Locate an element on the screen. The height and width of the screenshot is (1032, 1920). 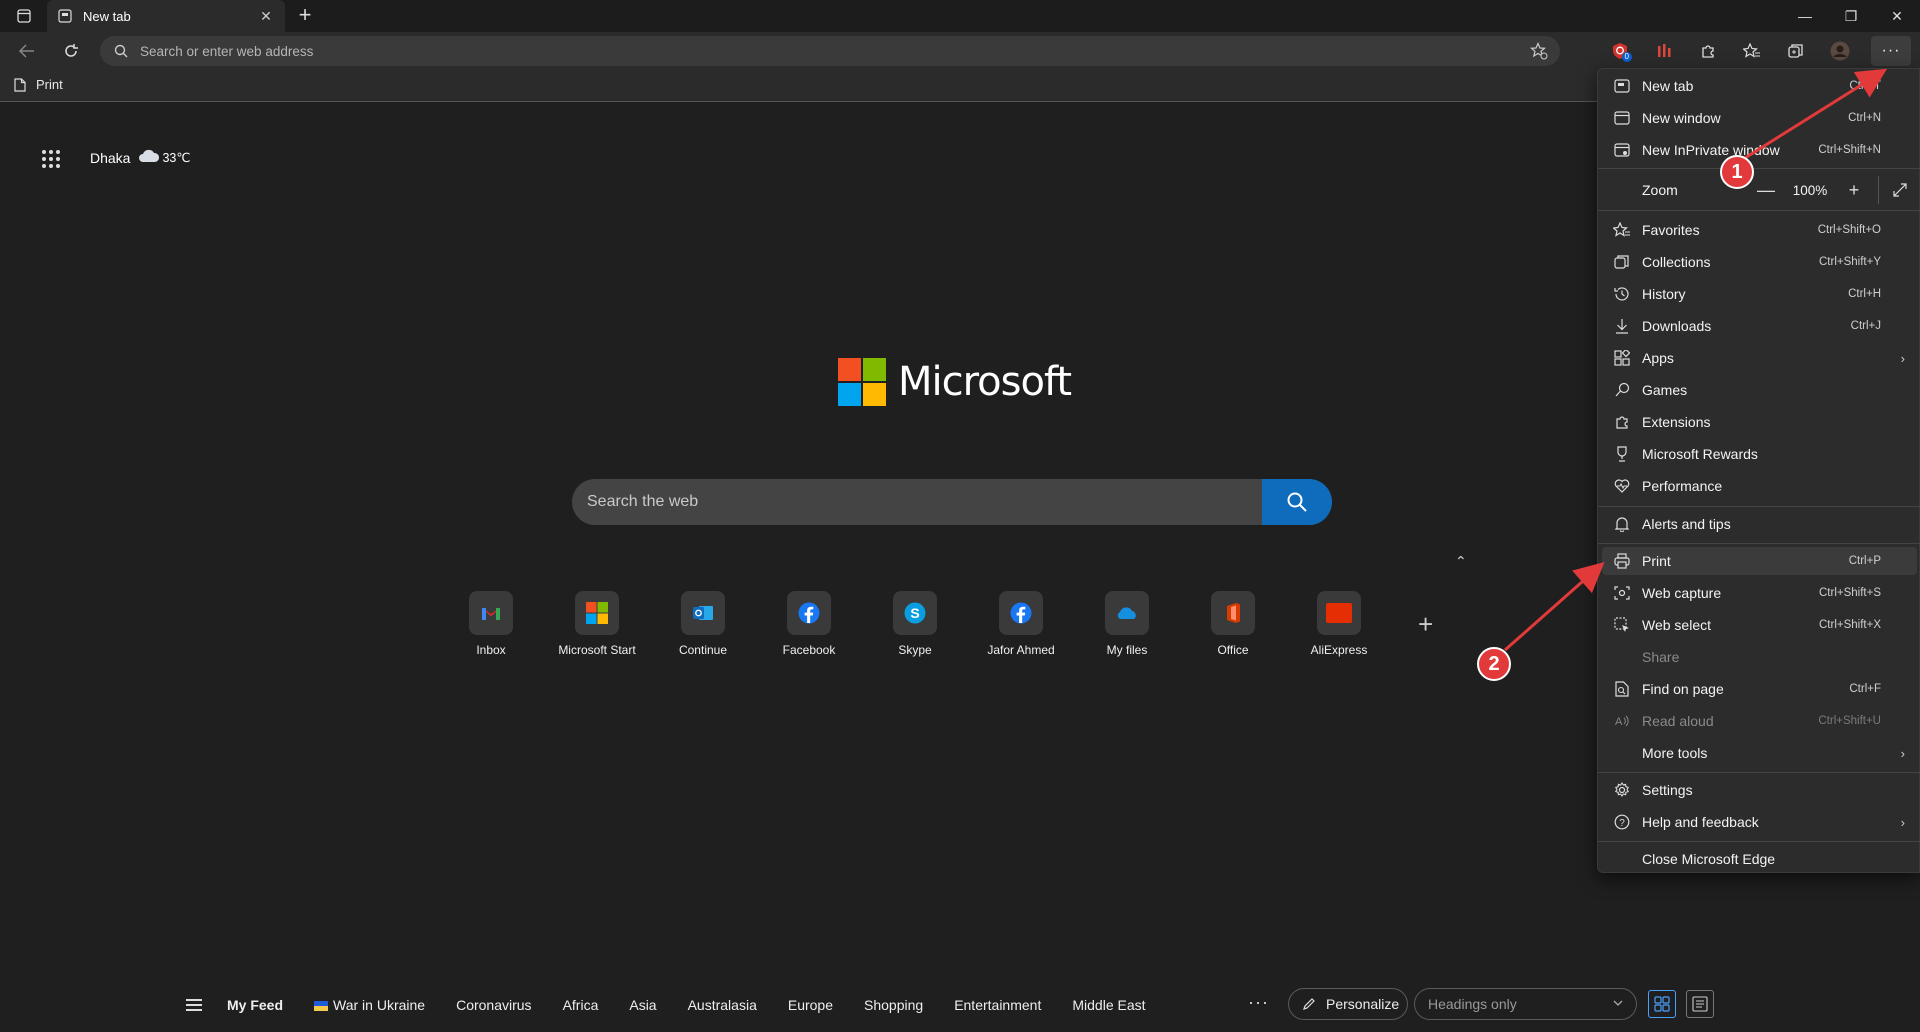
web-capture-icon is located at coordinates (1622, 593).